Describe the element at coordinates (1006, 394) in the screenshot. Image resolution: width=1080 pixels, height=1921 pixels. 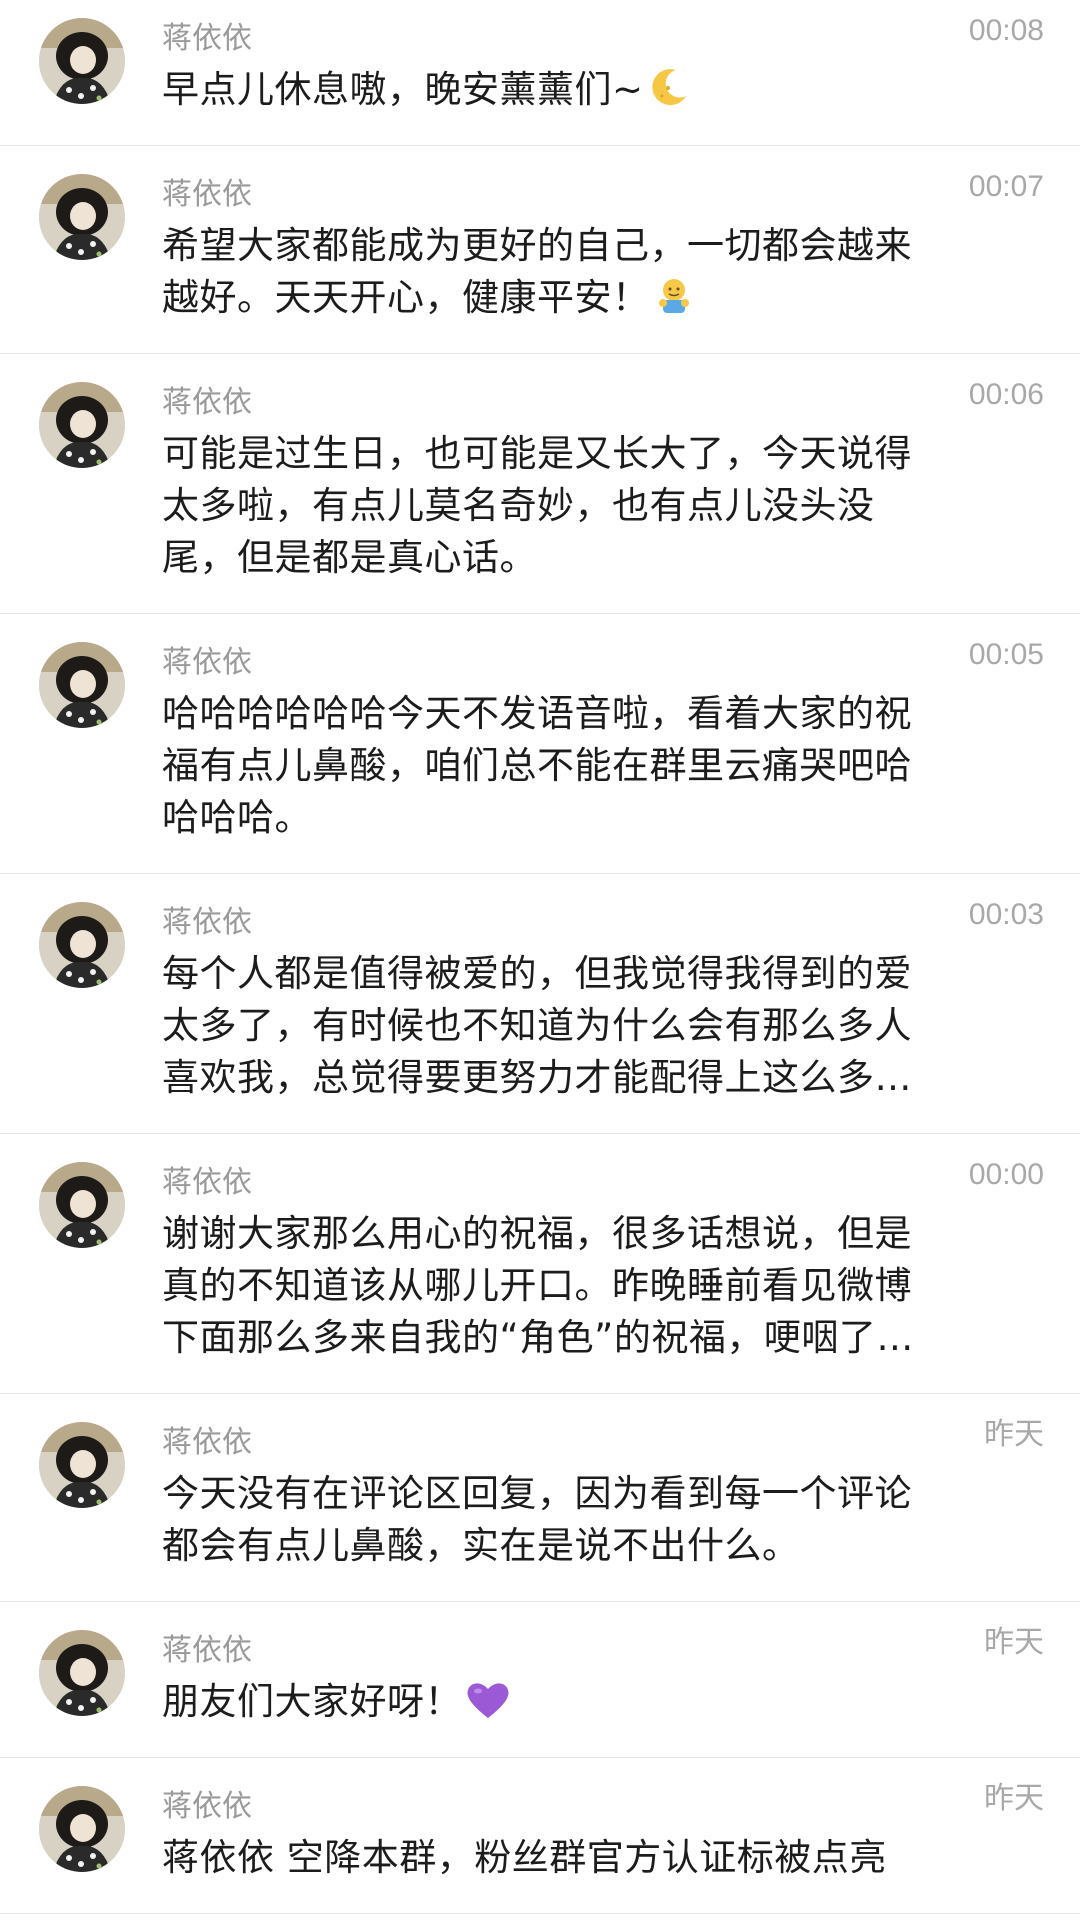
I see `message-time: 00:06` at that location.